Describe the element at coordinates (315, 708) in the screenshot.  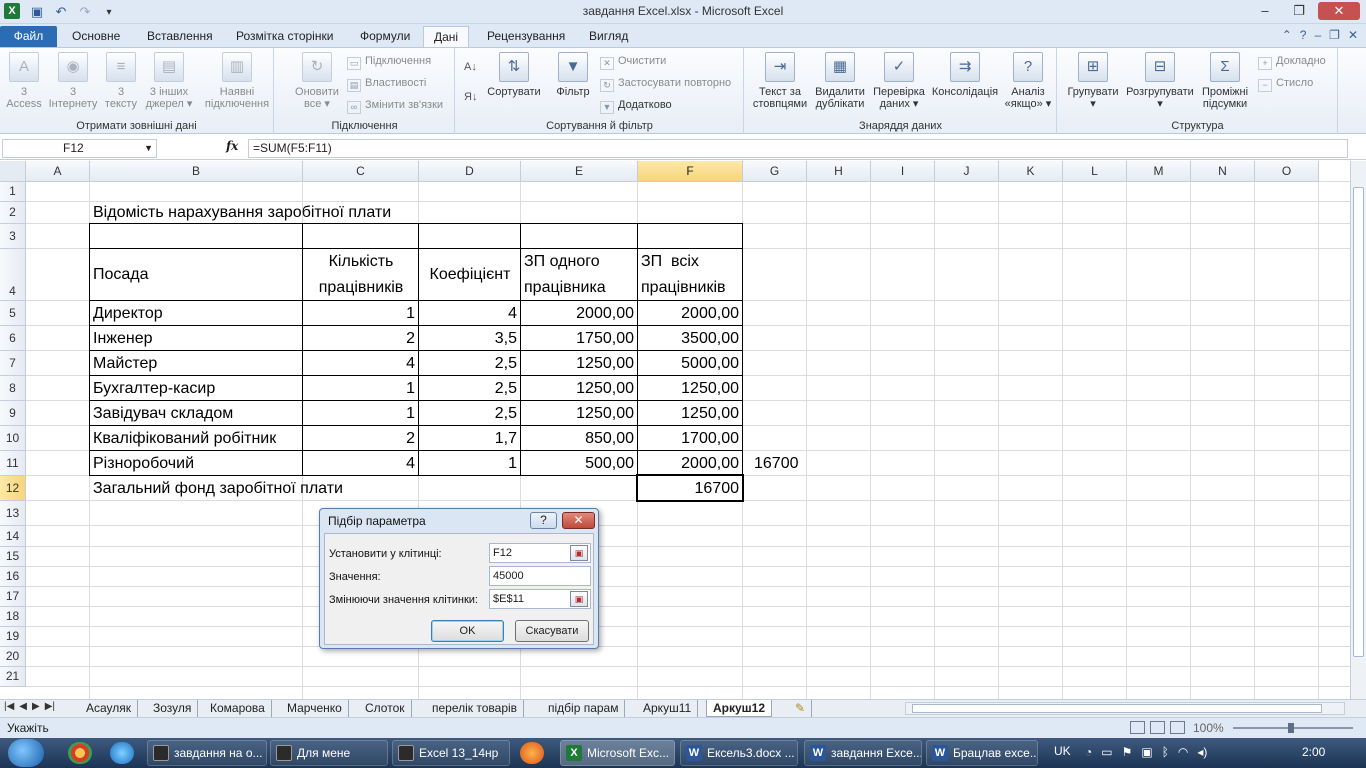
I see `sheet-tab: Марченко` at that location.